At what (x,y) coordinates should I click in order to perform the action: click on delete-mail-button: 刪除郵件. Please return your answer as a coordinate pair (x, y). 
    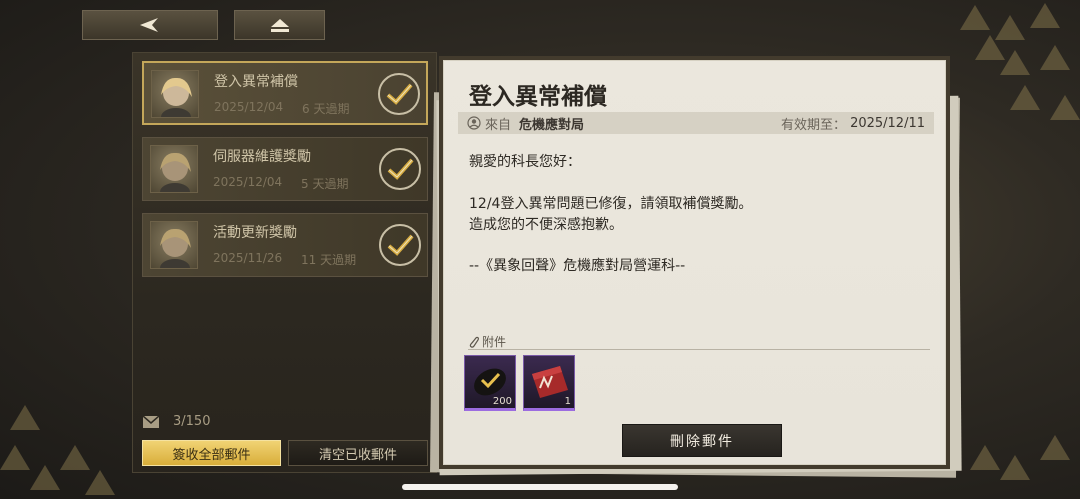
    Looking at the image, I should click on (702, 440).